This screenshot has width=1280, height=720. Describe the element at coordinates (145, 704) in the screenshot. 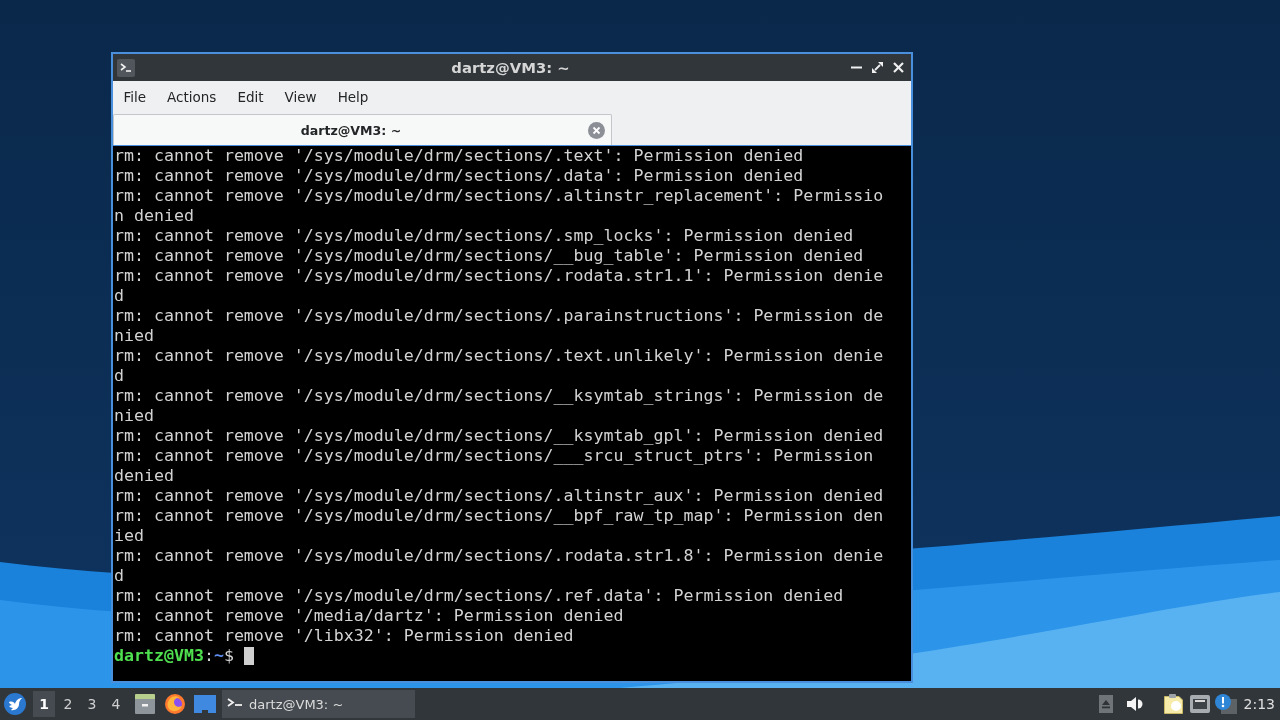

I see `drawer-icon` at that location.